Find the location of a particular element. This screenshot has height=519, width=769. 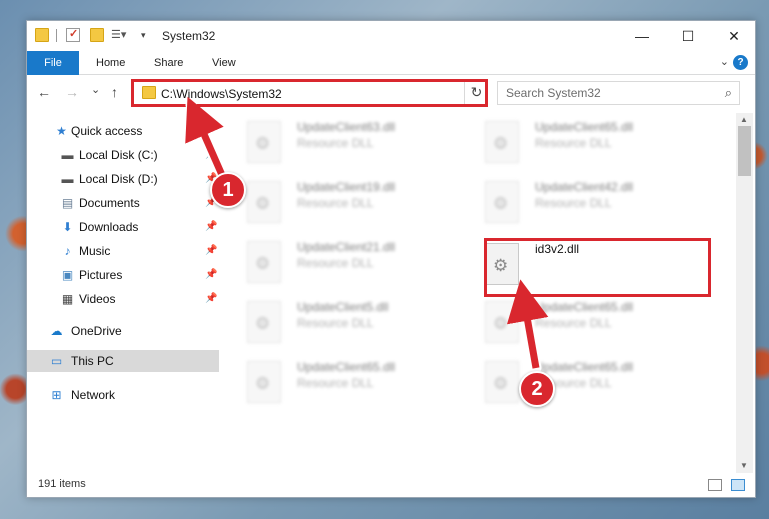

title-bar: ☰▾ ▾ System32 — ☐ ✕ is located at coordinates (391, 36).